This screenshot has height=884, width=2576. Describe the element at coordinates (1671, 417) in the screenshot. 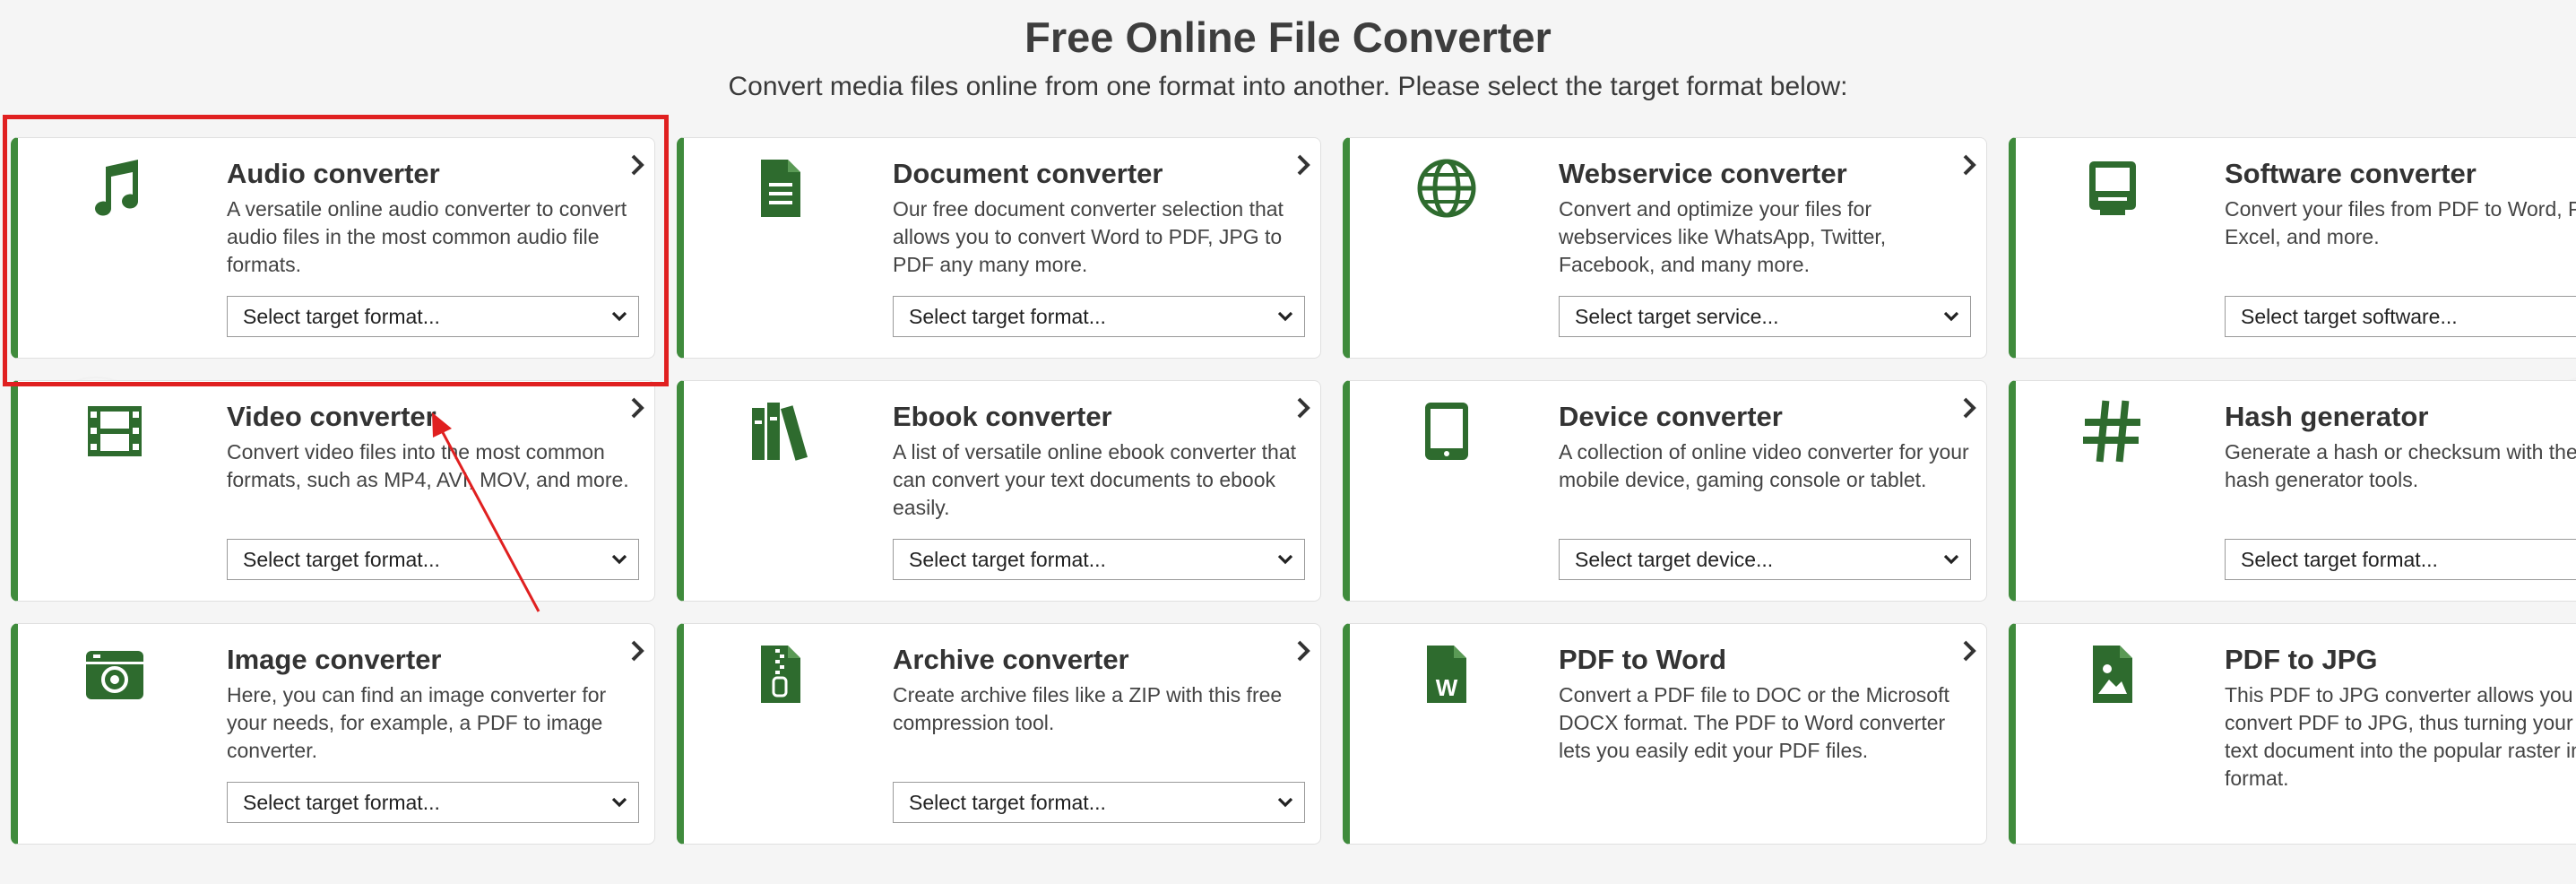

I see `card-title: Device converter` at that location.